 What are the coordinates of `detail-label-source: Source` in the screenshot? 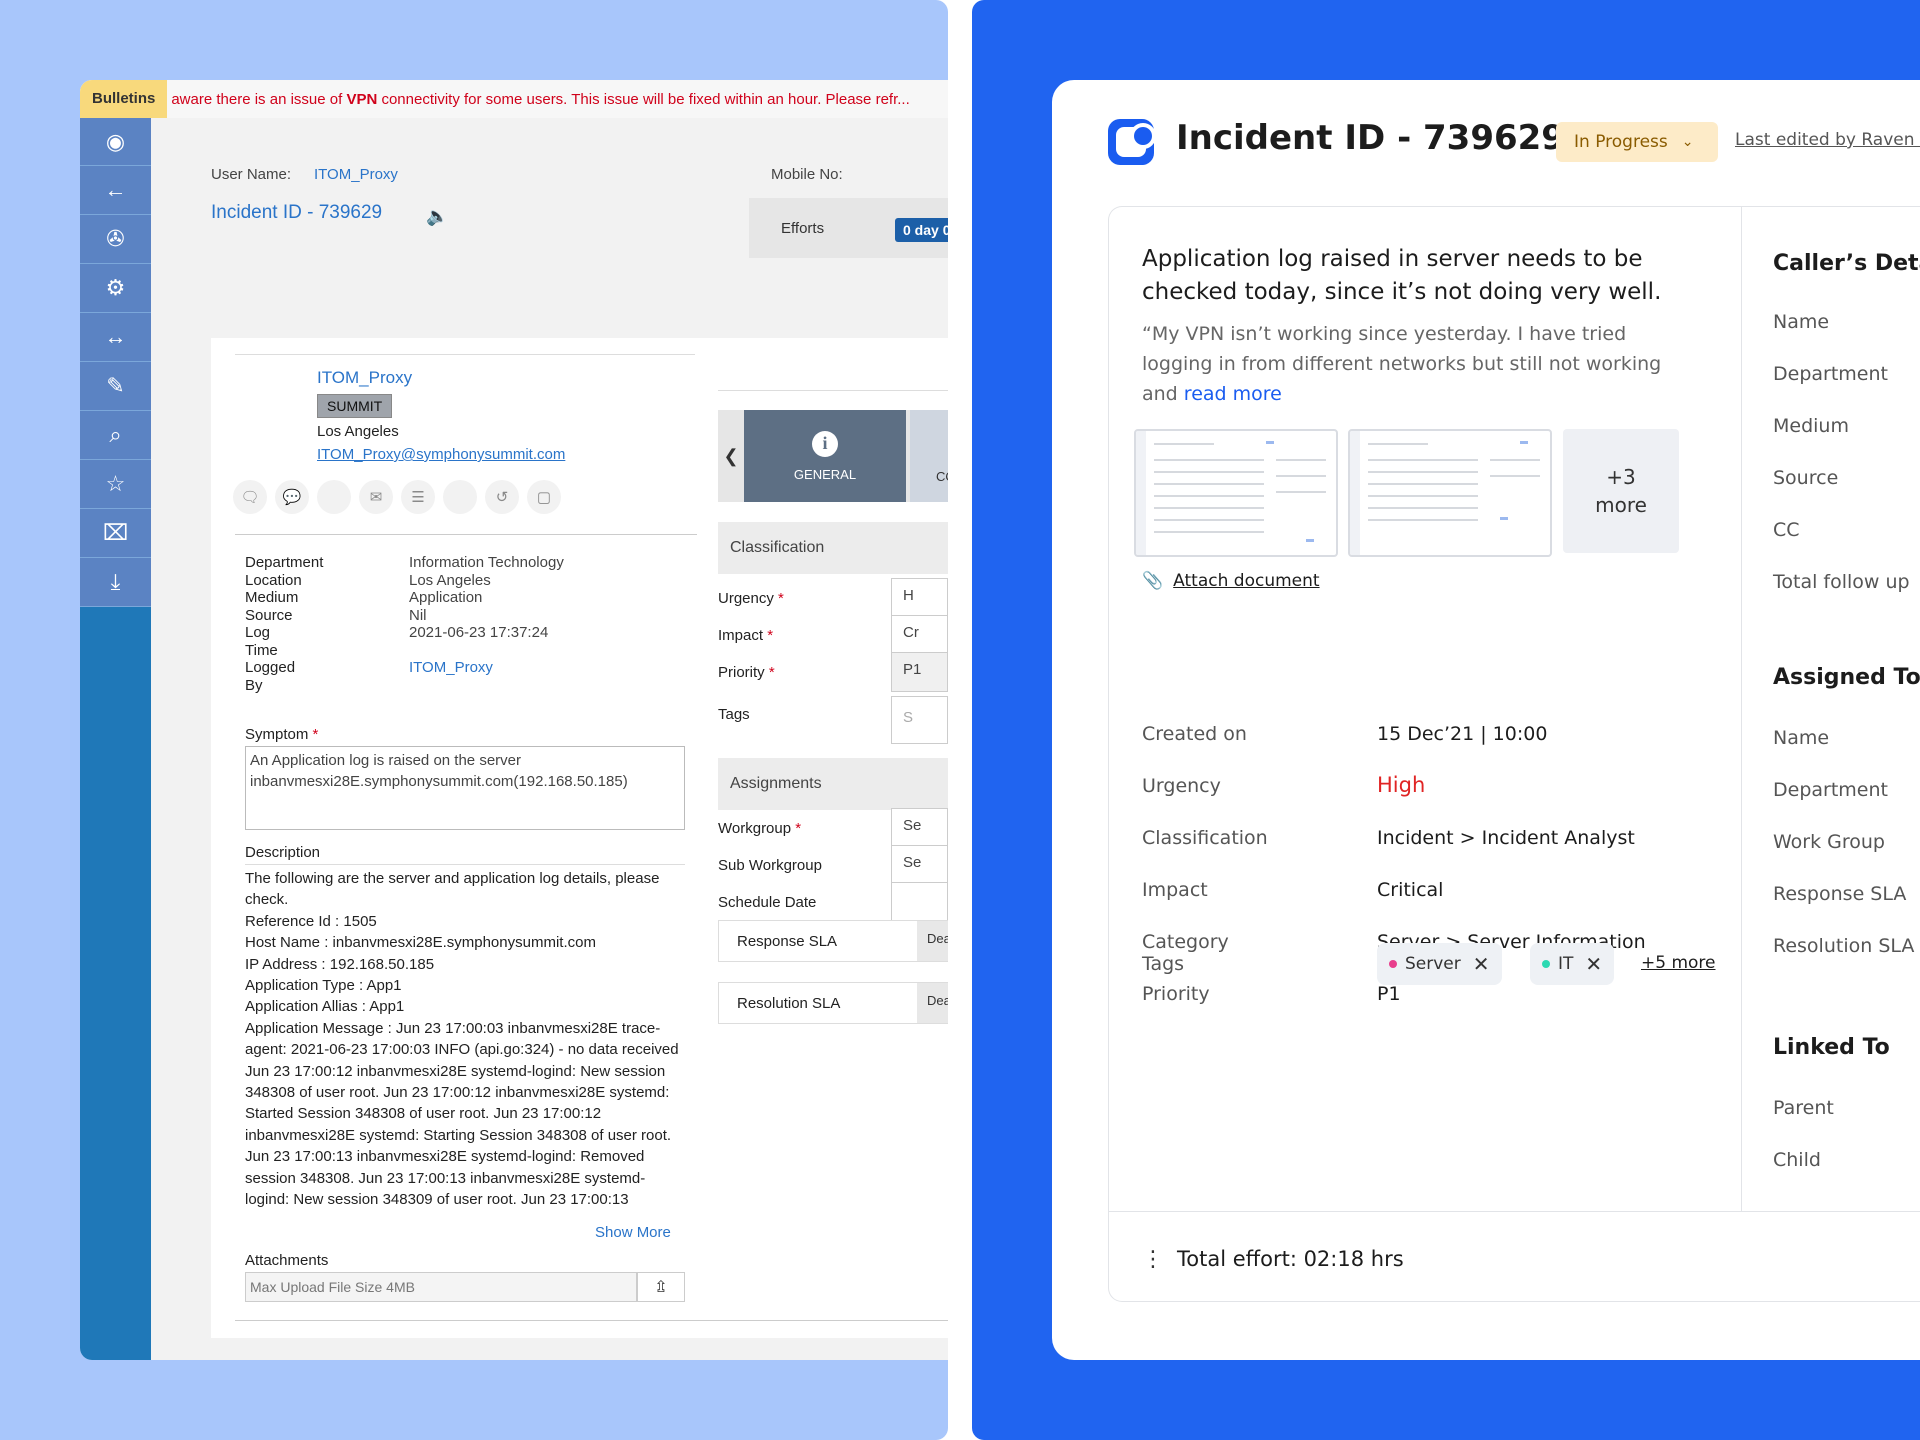 It's located at (269, 615).